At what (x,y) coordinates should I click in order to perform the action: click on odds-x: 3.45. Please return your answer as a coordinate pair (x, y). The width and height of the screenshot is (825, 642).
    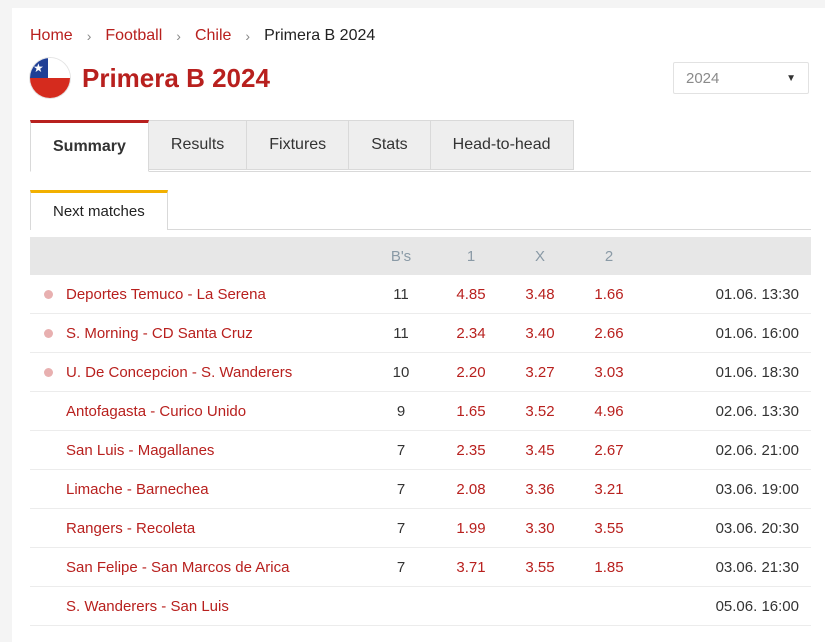
    Looking at the image, I should click on (540, 450).